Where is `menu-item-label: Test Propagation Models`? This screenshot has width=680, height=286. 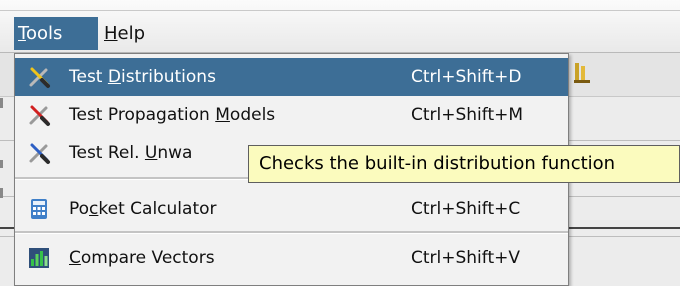 menu-item-label: Test Propagation Models is located at coordinates (172, 115).